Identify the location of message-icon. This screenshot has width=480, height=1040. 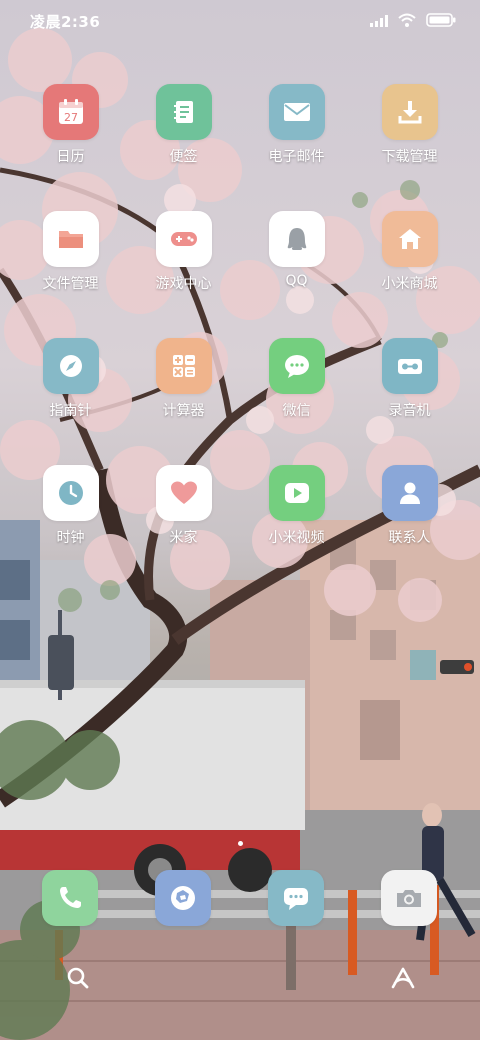
(296, 899).